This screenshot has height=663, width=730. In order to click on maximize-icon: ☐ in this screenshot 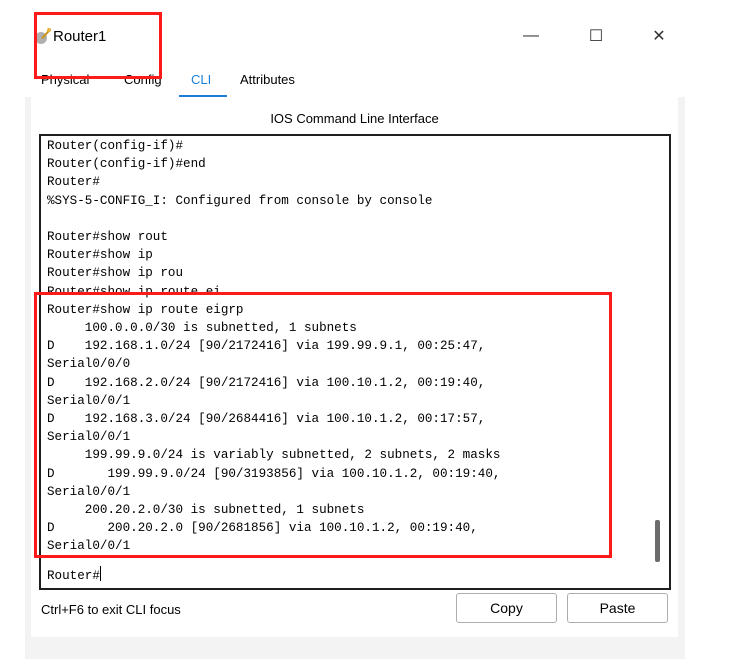, I will do `click(596, 36)`.